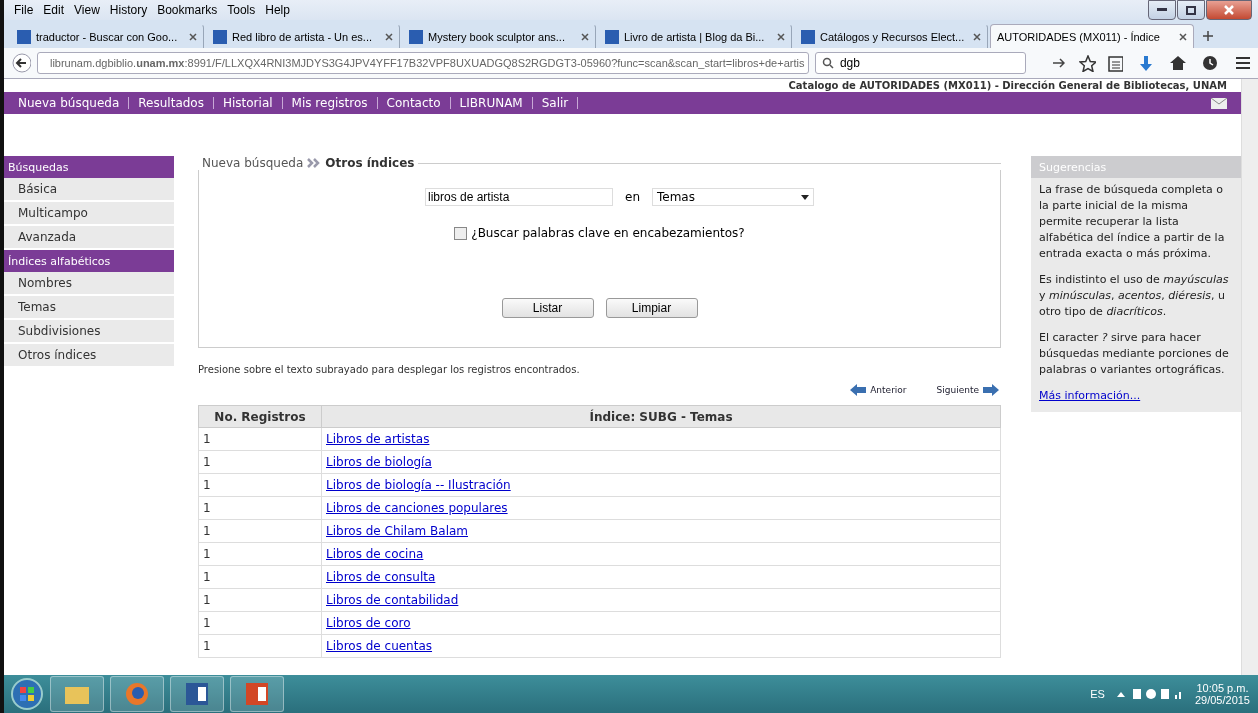 This screenshot has width=1258, height=713. Describe the element at coordinates (1132, 222) in the screenshot. I see `suggestion-text: La frase de búsqueda completa o la parte inicial de la misma permite recuperar la lista alfabética del índice a partir de la entrada exacta o más próxima.` at that location.